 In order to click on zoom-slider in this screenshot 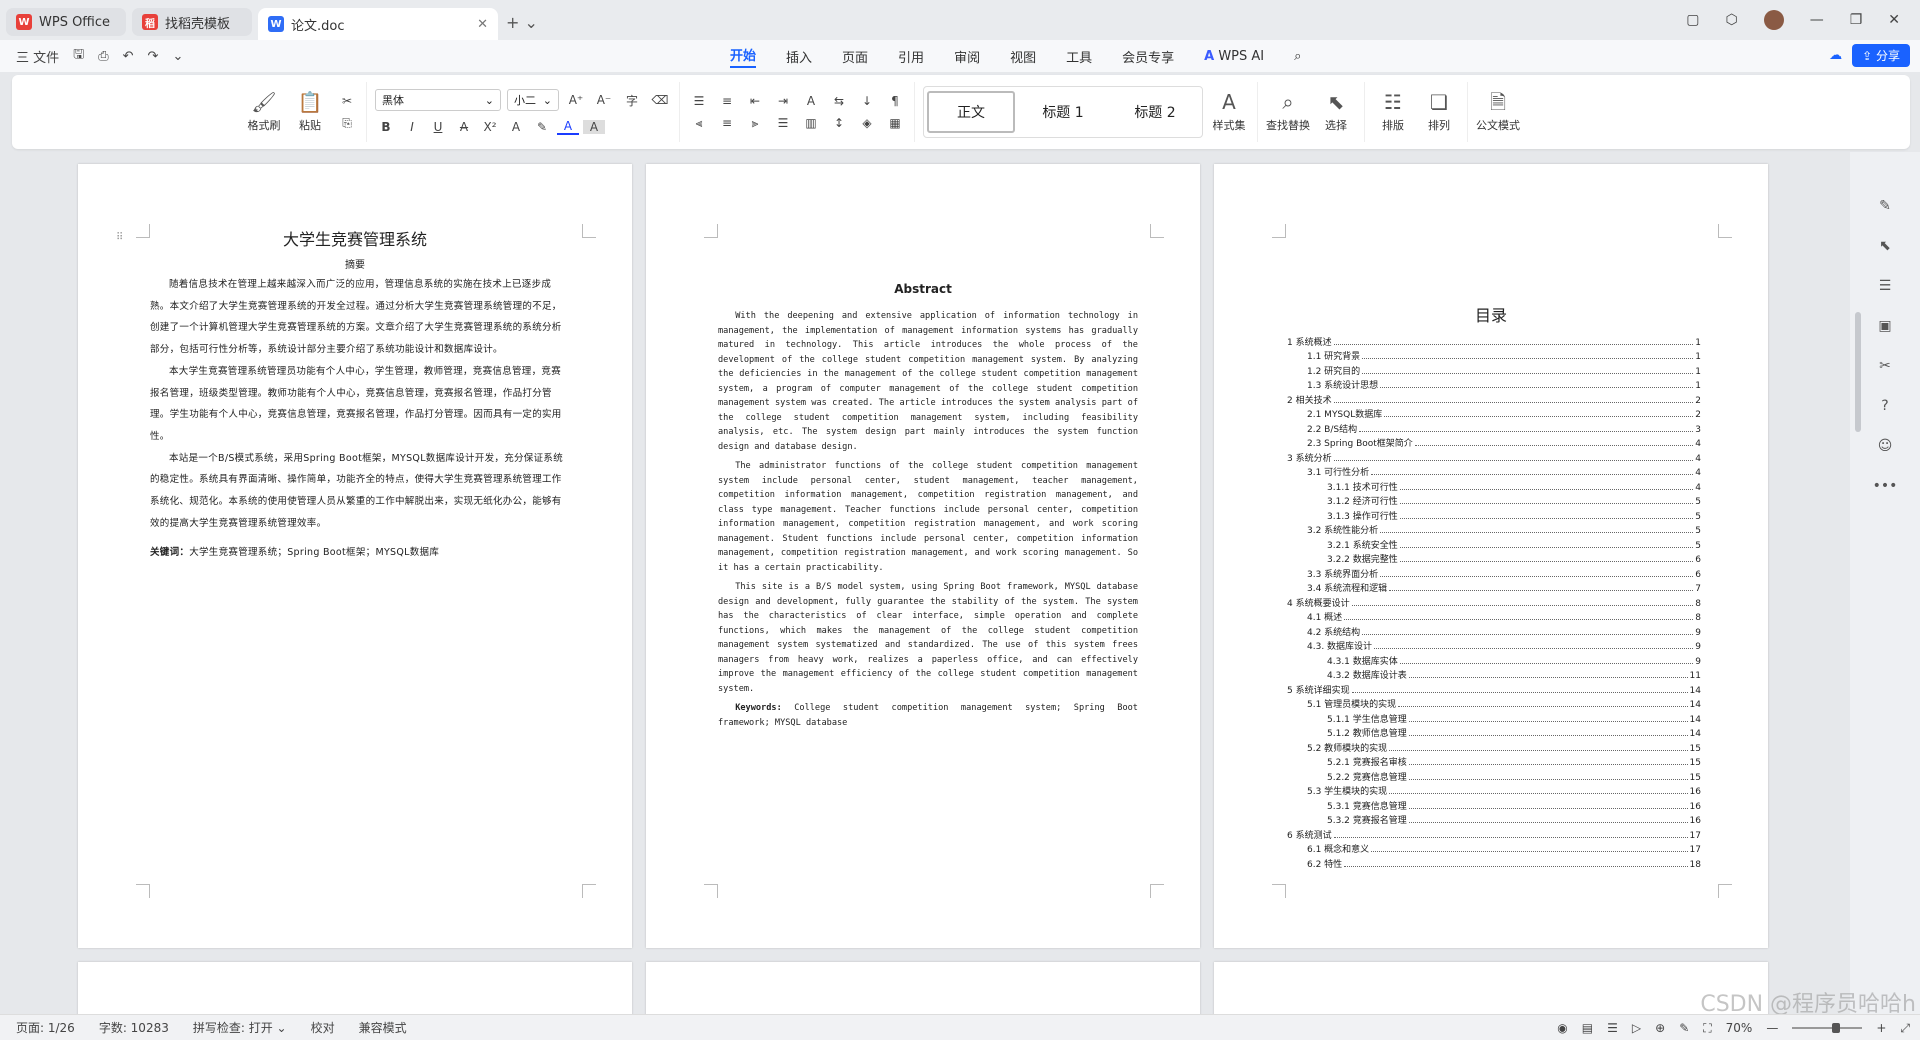, I will do `click(1827, 1028)`.